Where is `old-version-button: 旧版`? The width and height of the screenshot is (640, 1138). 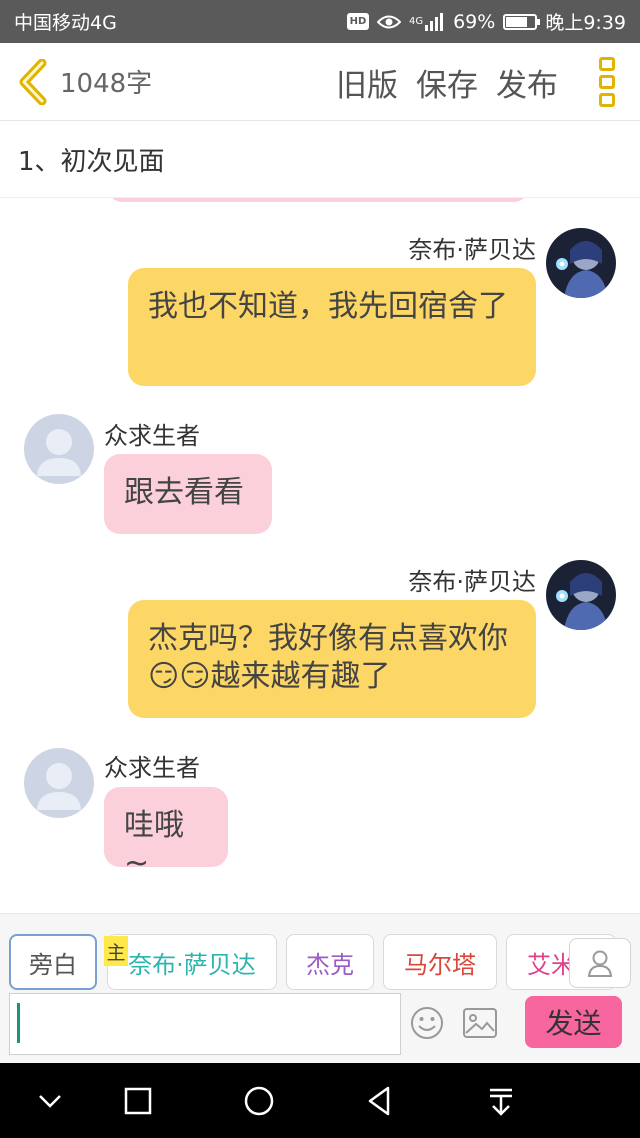 old-version-button: 旧版 is located at coordinates (367, 82).